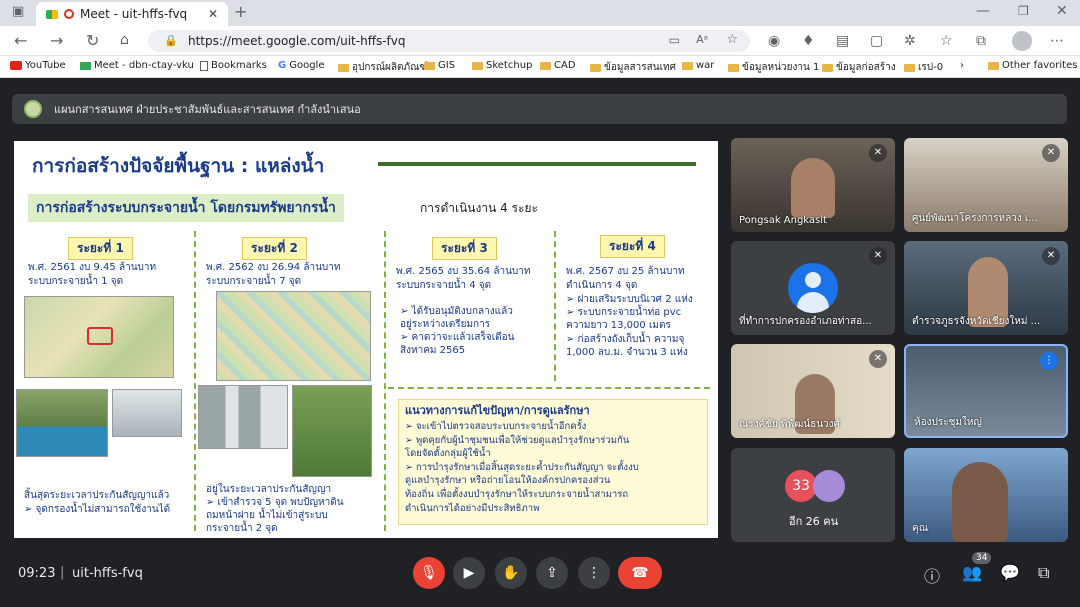 This screenshot has width=1080, height=607. Describe the element at coordinates (20, 41) in the screenshot. I see `back-icon: ←` at that location.